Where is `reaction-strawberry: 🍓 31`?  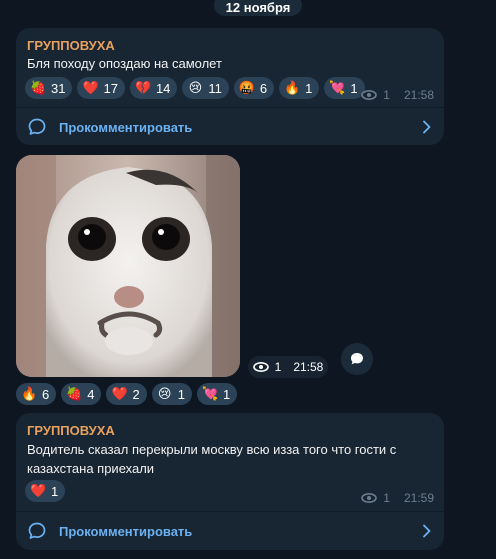 reaction-strawberry: 🍓 31 is located at coordinates (49, 88).